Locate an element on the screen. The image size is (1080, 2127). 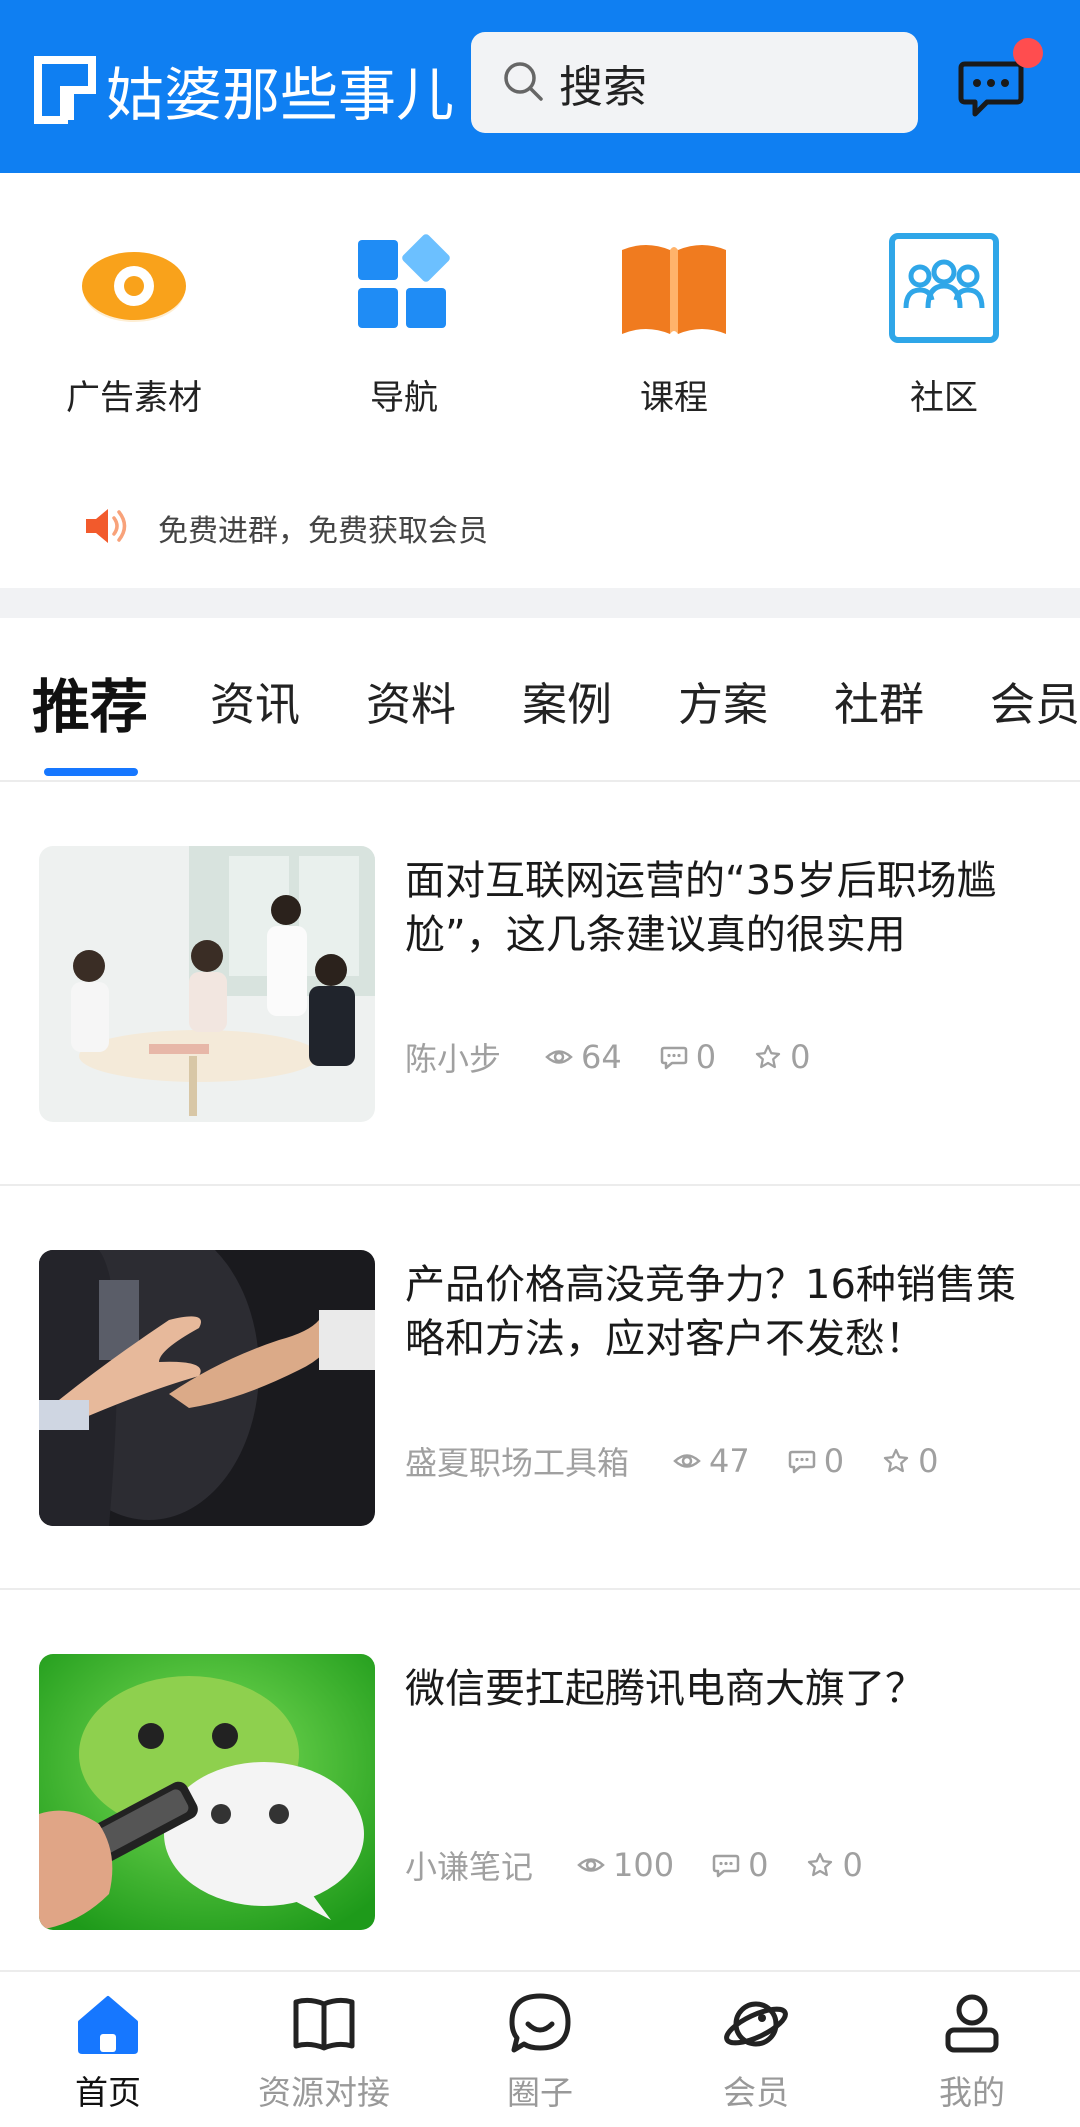
quick-link-courses: 课程 is located at coordinates (674, 323).